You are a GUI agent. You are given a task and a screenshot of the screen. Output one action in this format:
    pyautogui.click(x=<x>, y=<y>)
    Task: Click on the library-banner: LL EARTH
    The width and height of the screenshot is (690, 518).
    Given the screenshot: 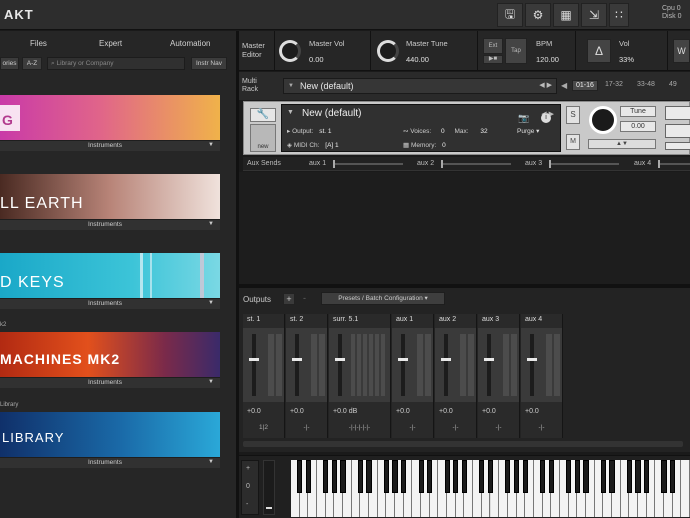 What is the action you would take?
    pyautogui.click(x=110, y=196)
    